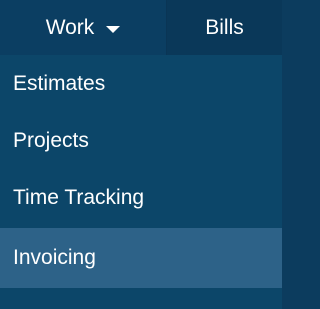  What do you see at coordinates (113, 29) in the screenshot?
I see `chevron-down-icon` at bounding box center [113, 29].